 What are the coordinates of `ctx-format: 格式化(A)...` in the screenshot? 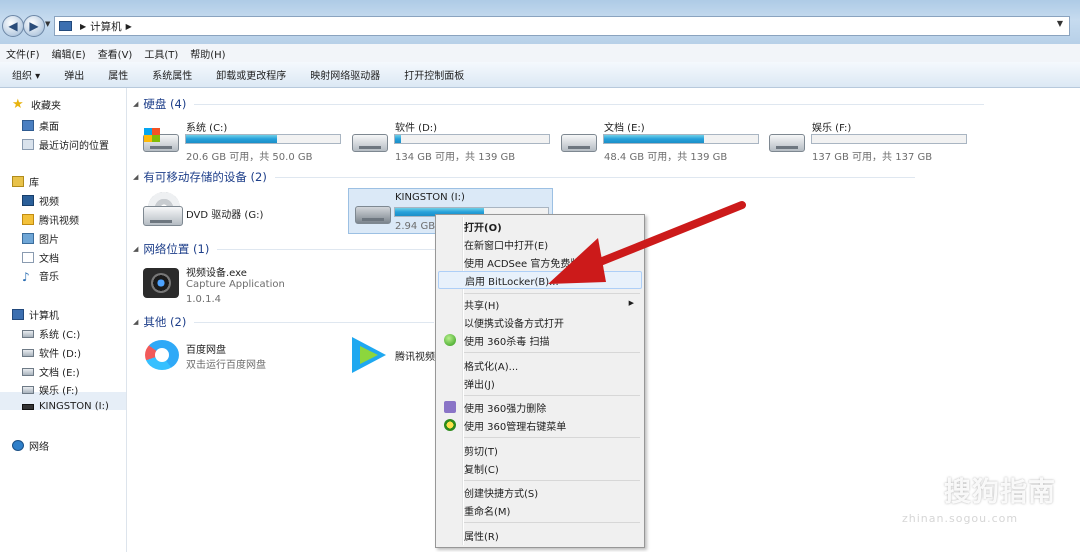 It's located at (540, 365).